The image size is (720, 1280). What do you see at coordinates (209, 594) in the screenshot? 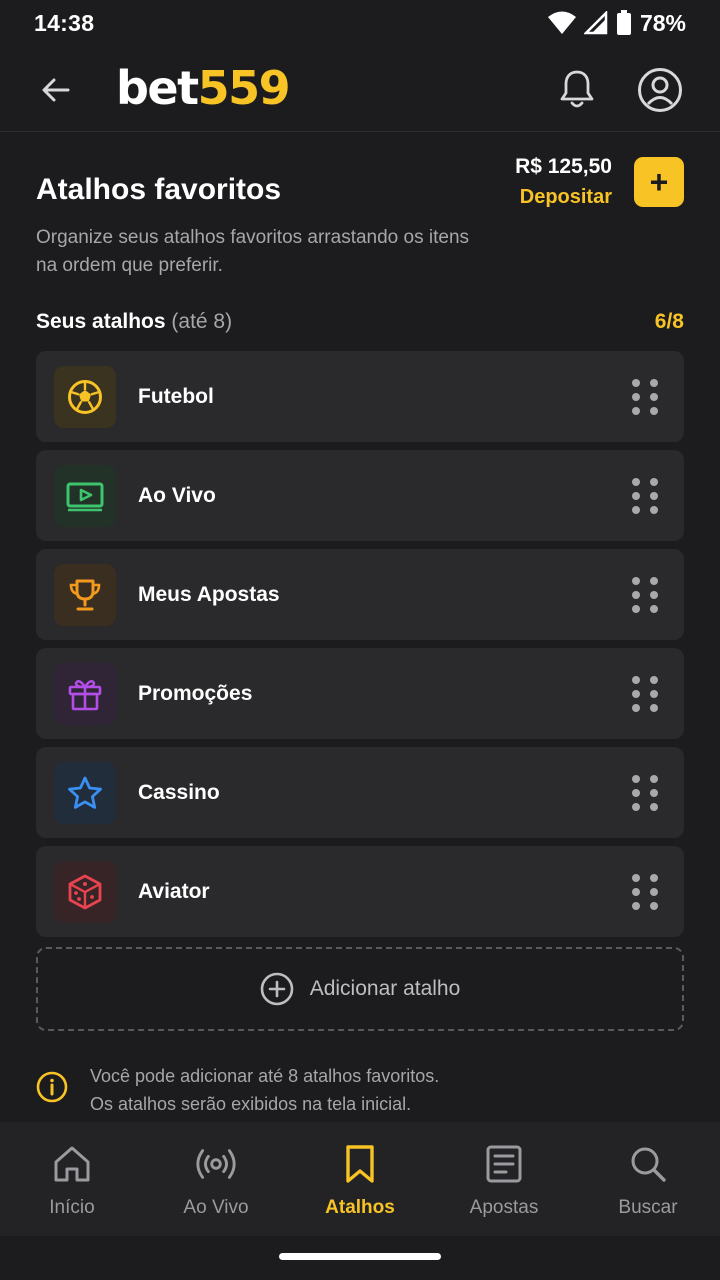
I see `shortcut-label: Meus Apostas` at bounding box center [209, 594].